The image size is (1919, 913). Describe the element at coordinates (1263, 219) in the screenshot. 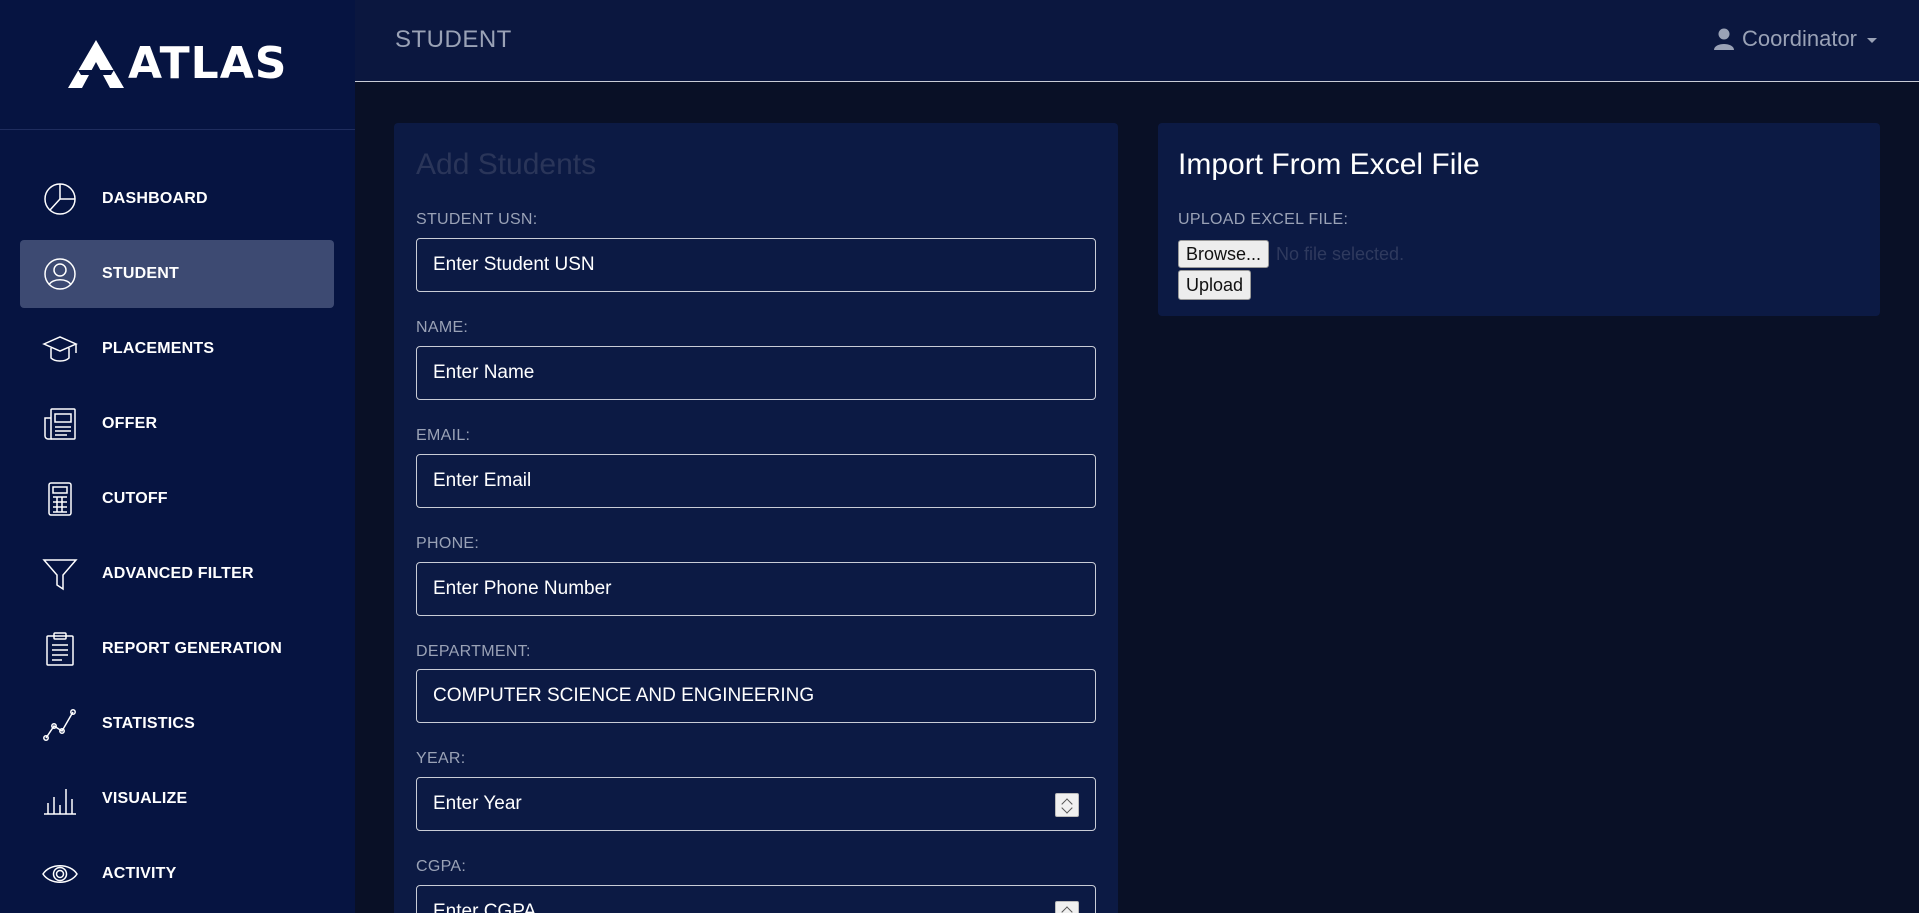

I see `upload-excel-label: UPLOAD EXCEL FILE:` at that location.